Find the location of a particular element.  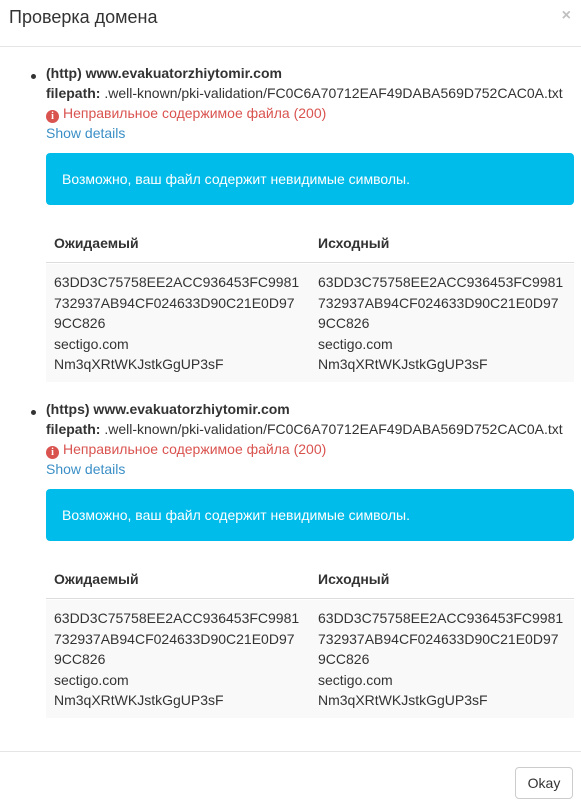

okay-button: Okay is located at coordinates (544, 783).